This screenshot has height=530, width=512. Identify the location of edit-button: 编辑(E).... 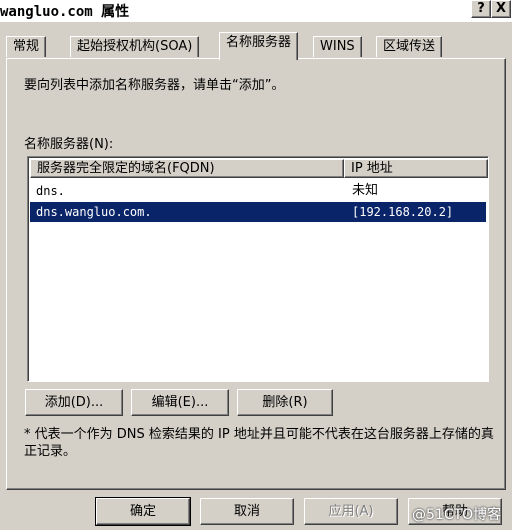
(180, 402).